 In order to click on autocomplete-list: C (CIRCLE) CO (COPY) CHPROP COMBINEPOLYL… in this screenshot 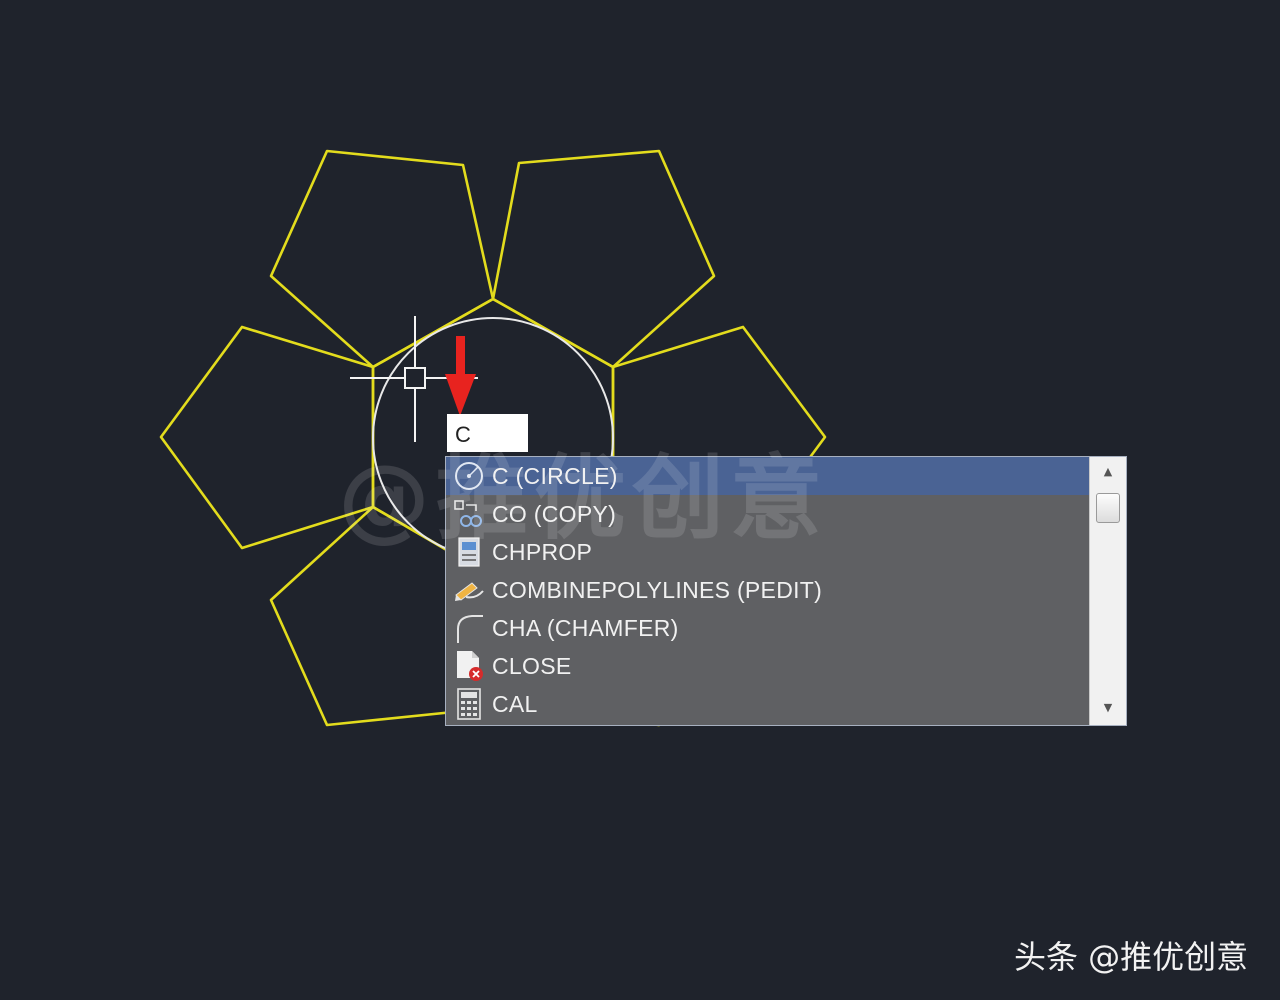, I will do `click(786, 591)`.